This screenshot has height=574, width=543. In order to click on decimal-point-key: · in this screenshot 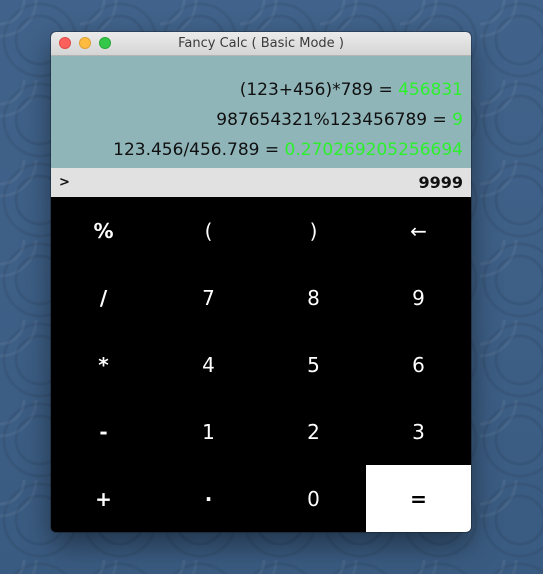, I will do `click(208, 498)`.